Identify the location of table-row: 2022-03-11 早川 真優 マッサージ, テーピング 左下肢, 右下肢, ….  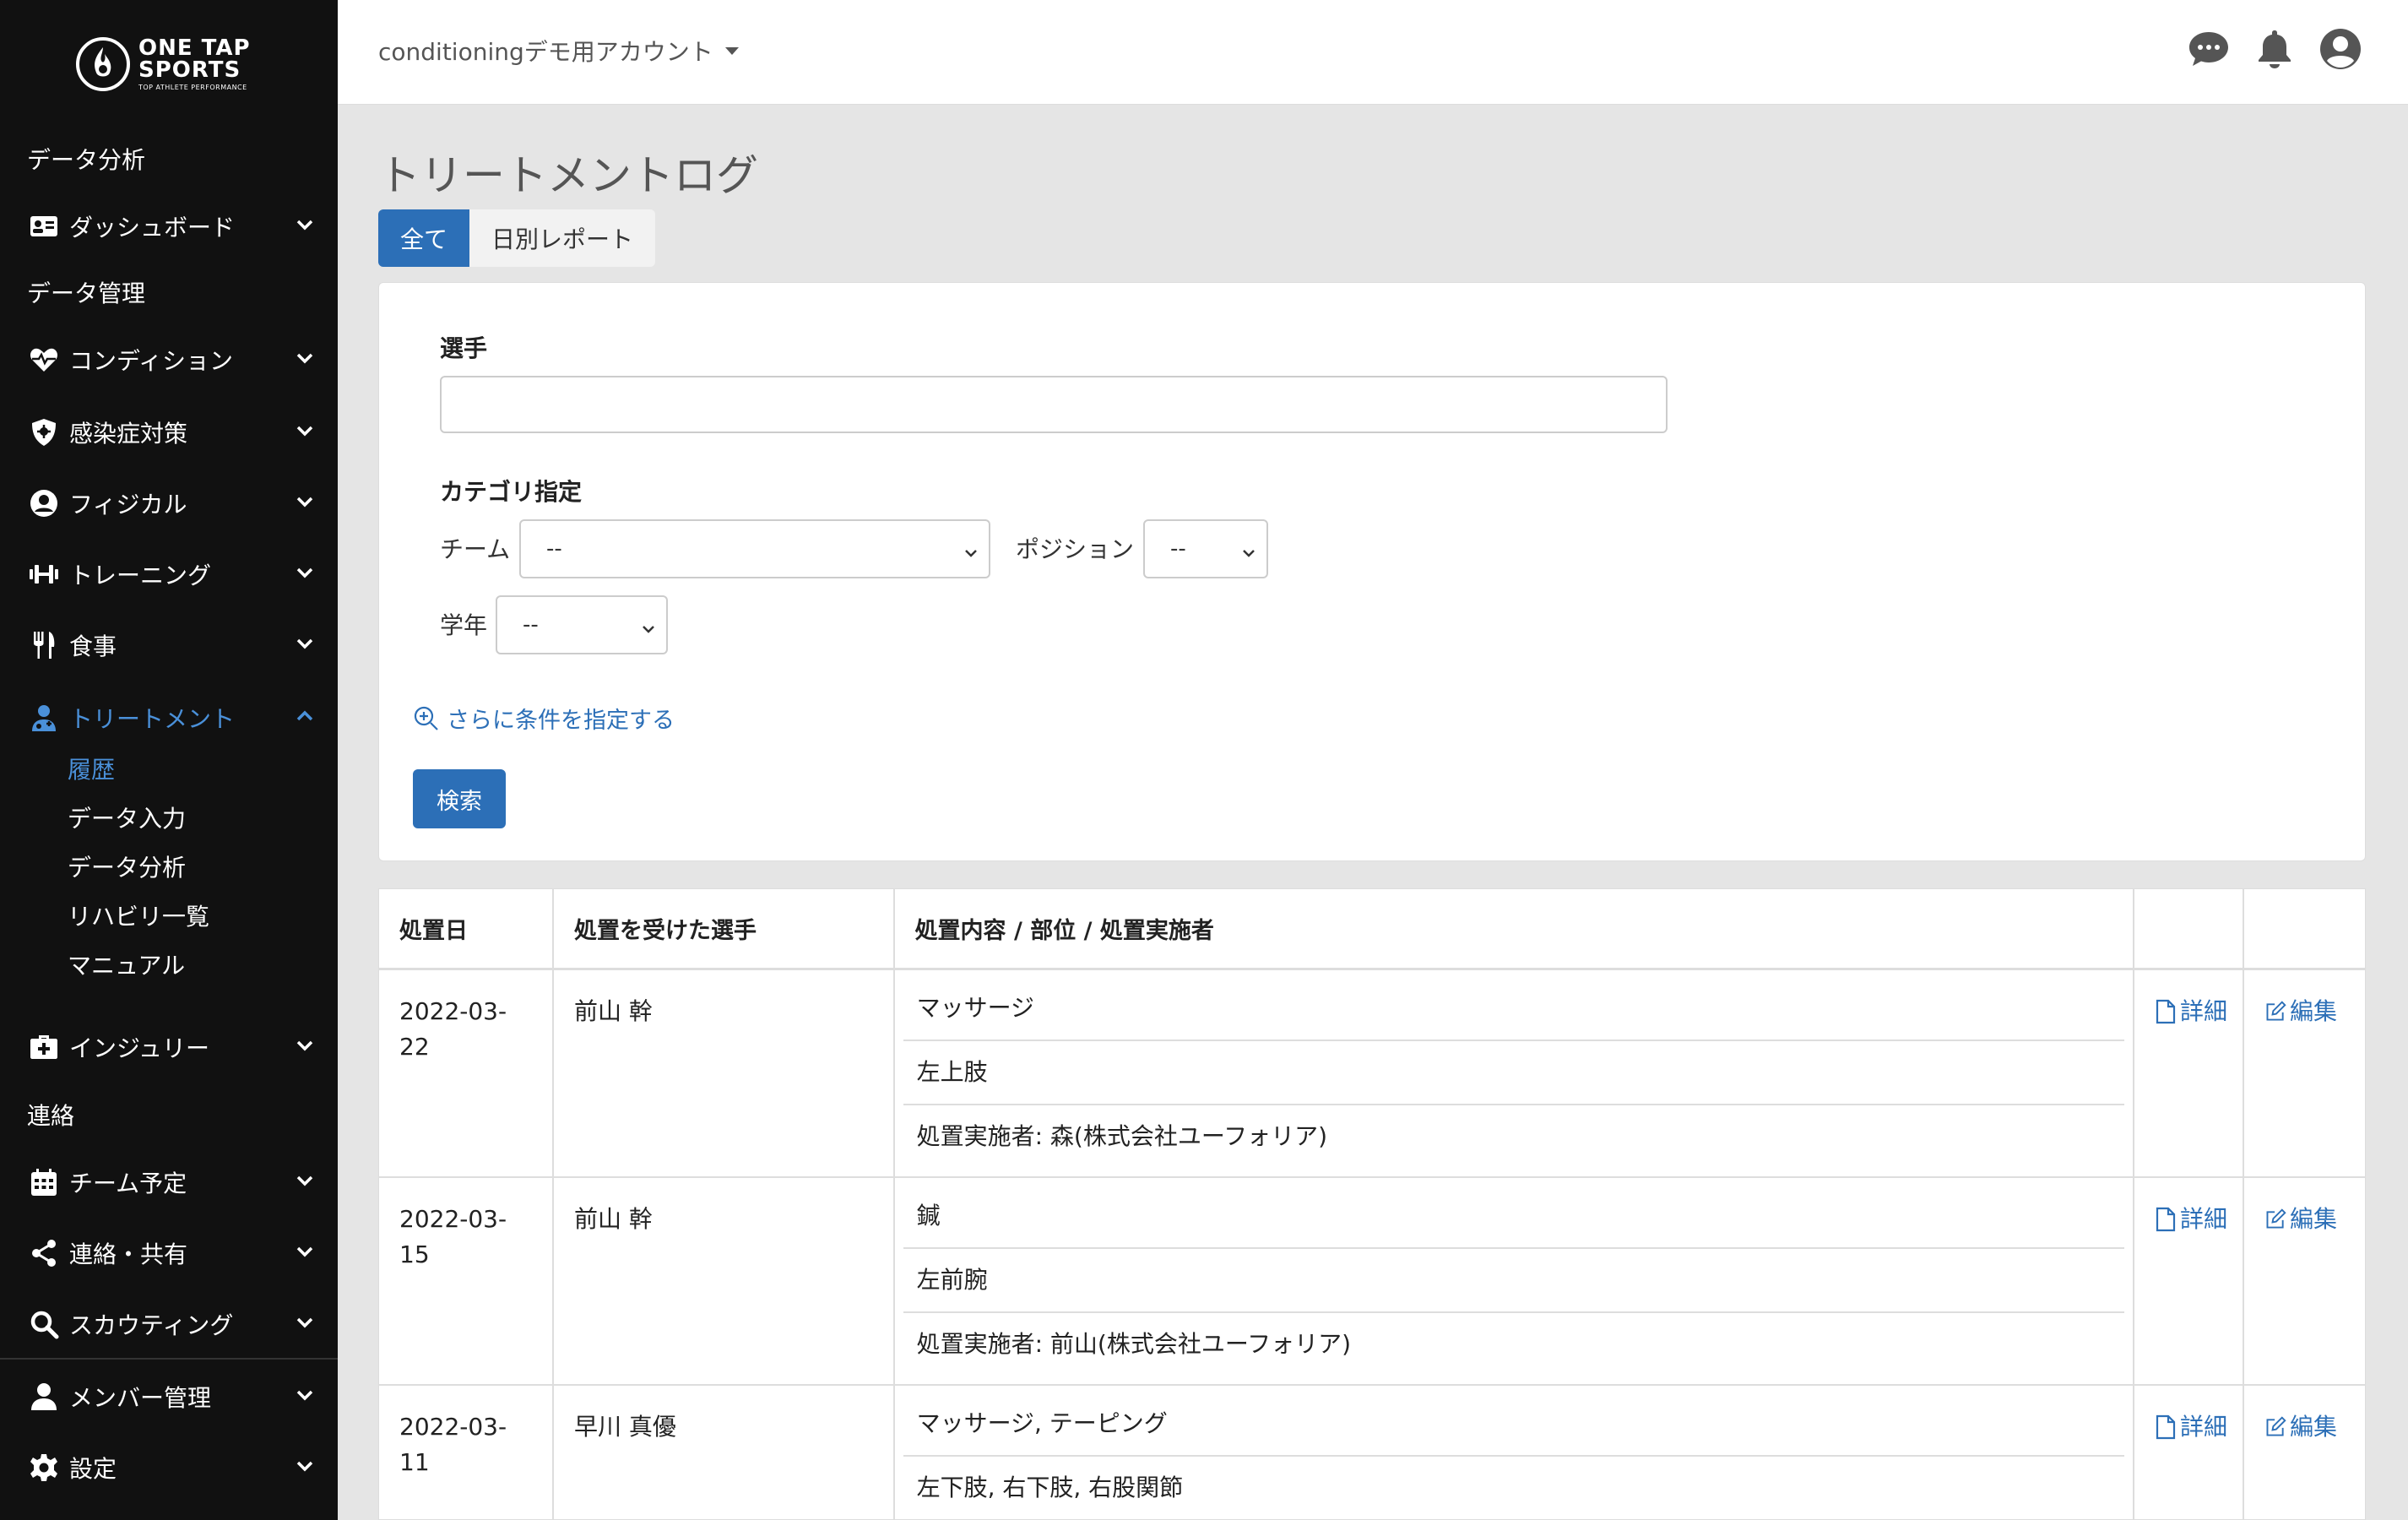
(1372, 1451).